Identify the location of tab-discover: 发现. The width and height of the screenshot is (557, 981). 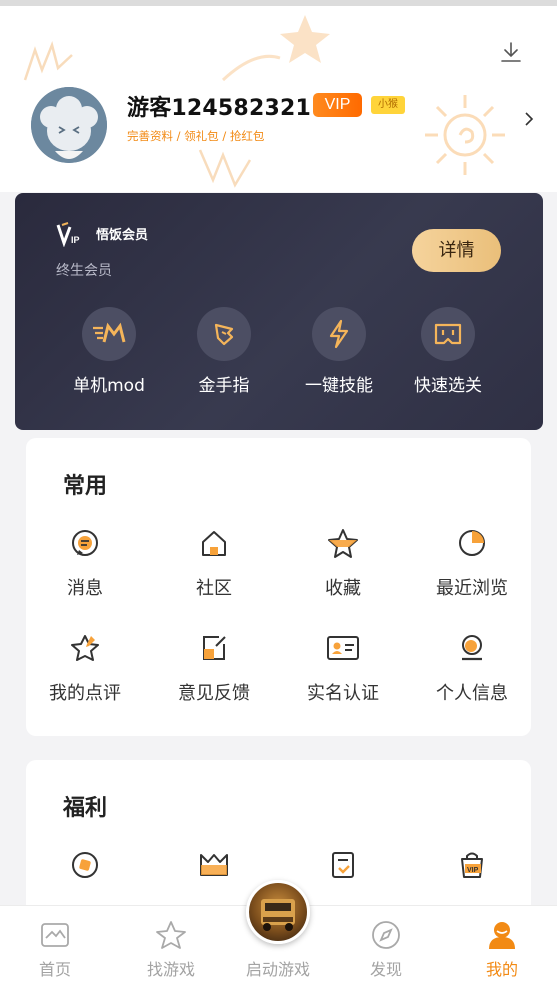
(386, 943).